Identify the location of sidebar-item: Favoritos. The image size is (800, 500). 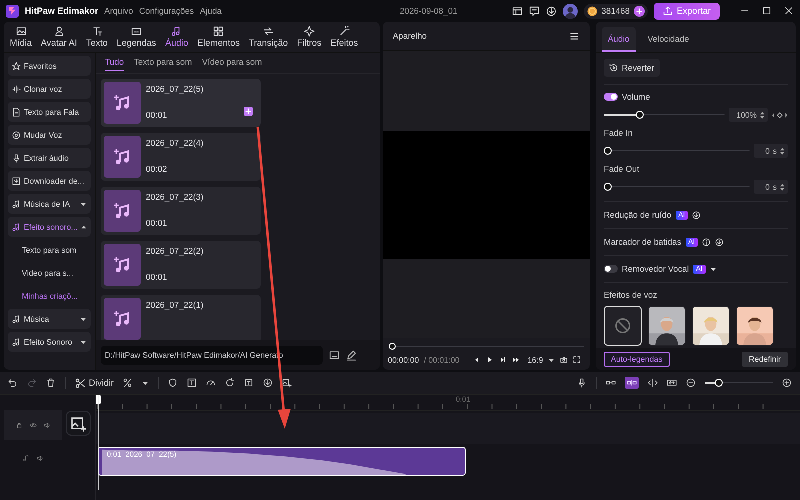
(49, 66).